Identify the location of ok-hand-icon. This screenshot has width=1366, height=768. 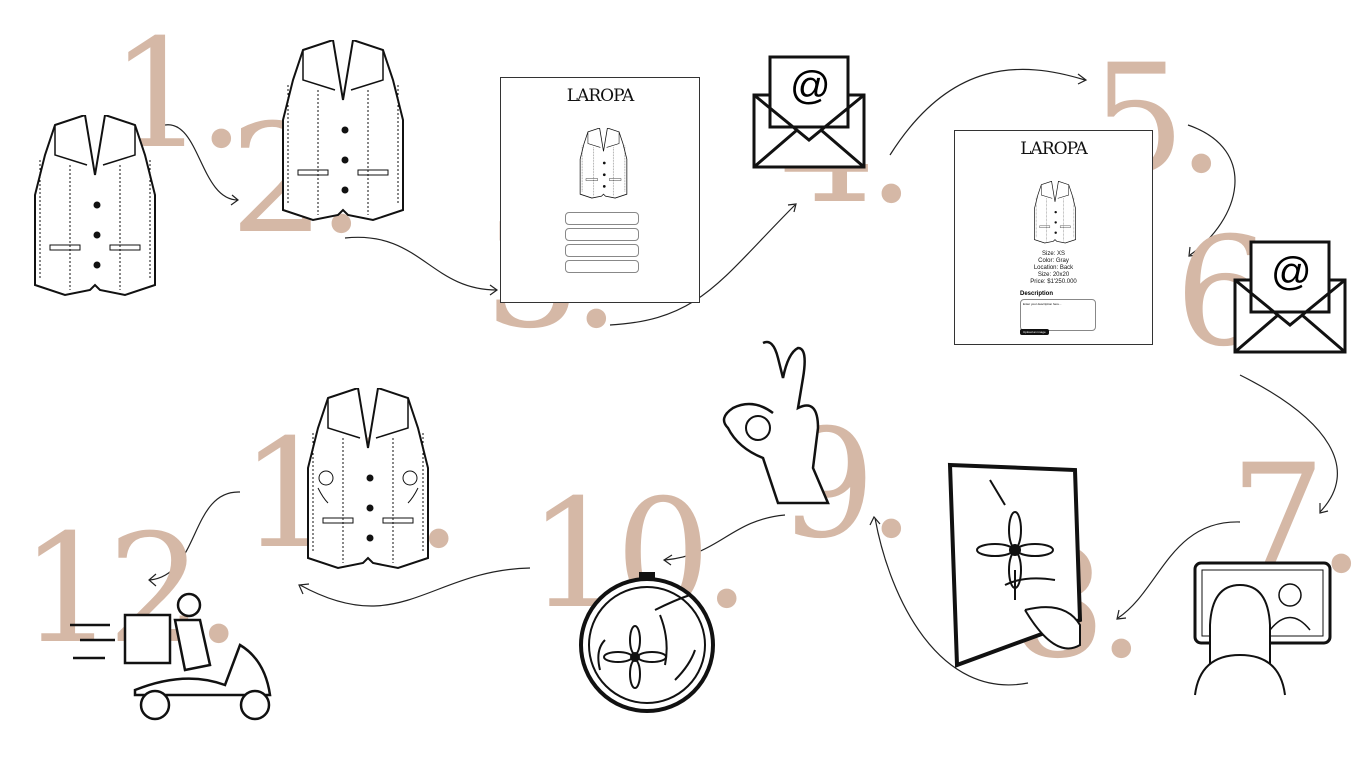
(776, 422).